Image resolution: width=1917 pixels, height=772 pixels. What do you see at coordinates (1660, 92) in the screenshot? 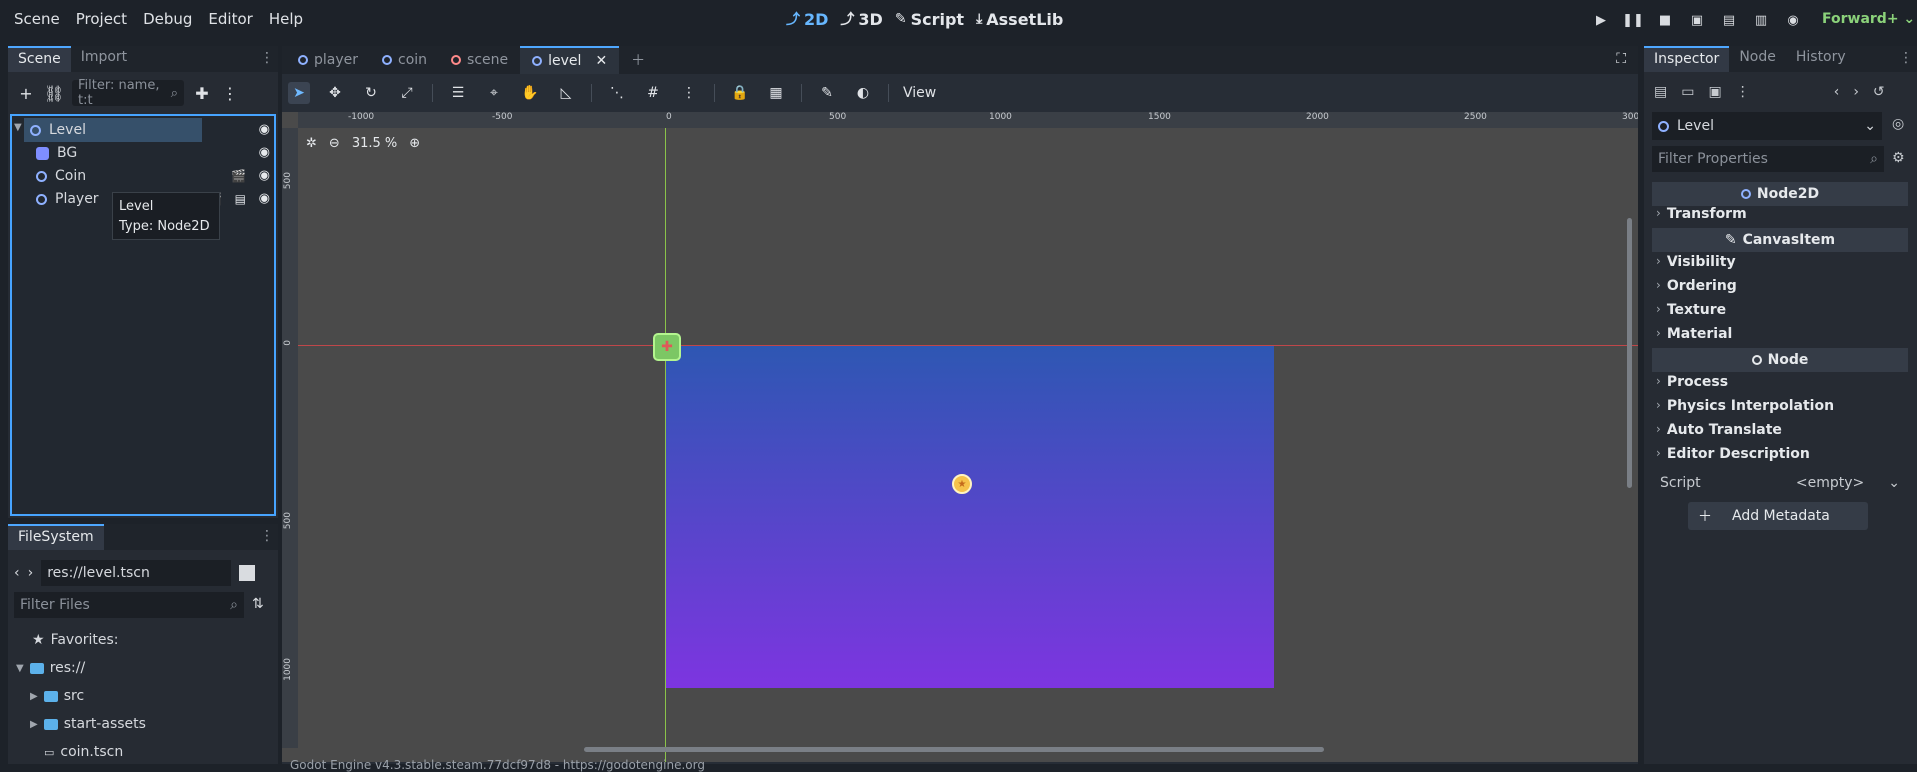
I see `new-resource-icon: ▤` at bounding box center [1660, 92].